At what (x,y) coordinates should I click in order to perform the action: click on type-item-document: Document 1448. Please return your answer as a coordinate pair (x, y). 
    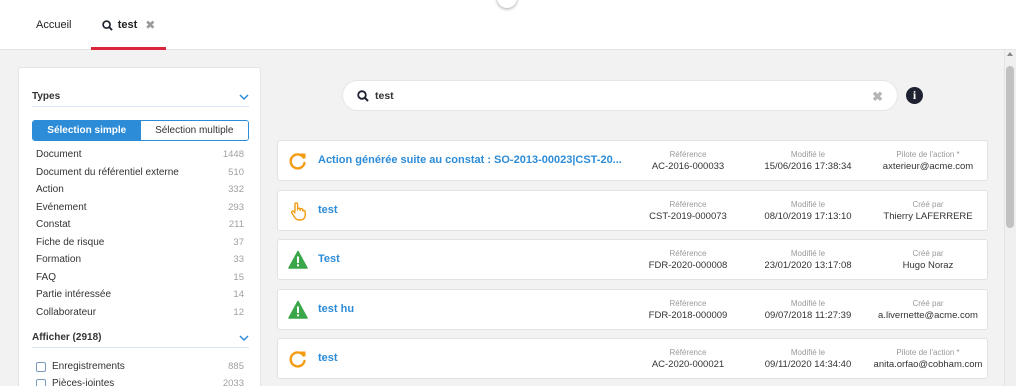
    Looking at the image, I should click on (140, 155).